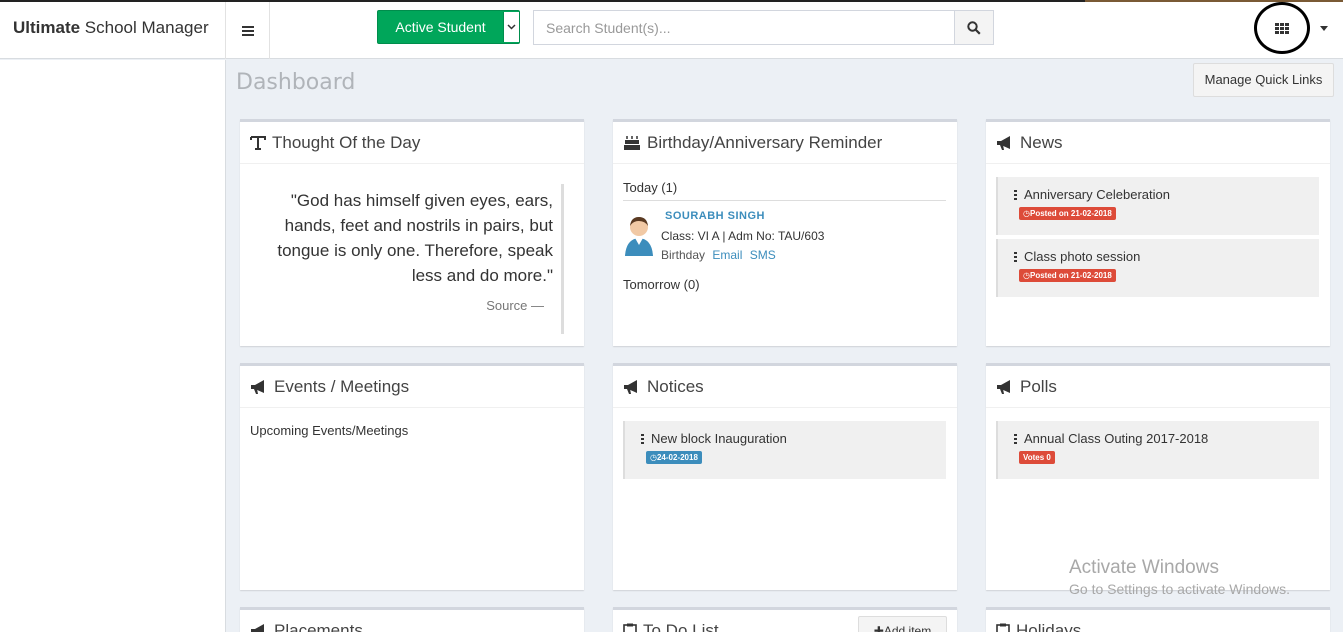 This screenshot has width=1343, height=632. Describe the element at coordinates (562, 259) in the screenshot. I see `quote-scrollbar` at that location.